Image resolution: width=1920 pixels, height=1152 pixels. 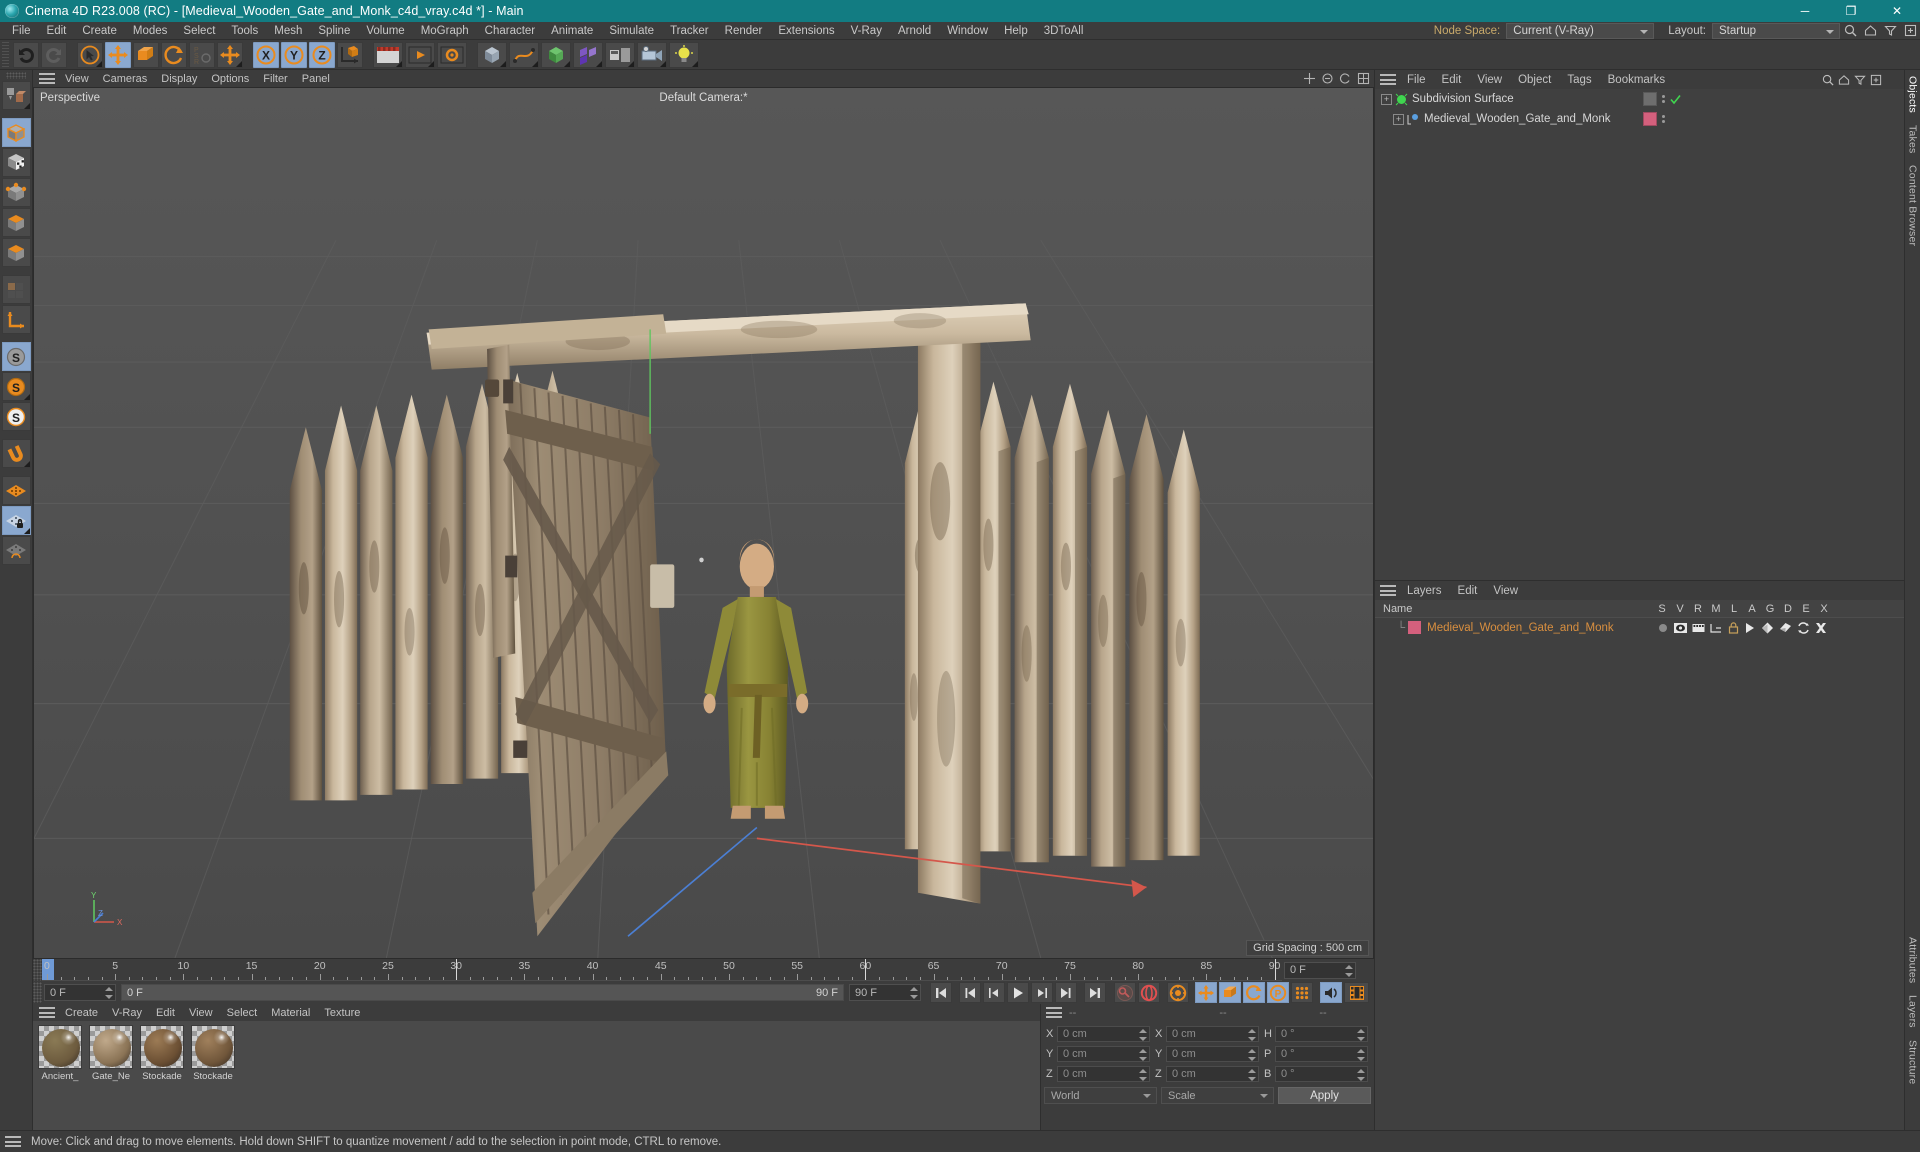 I want to click on position-key-button, so click(x=1206, y=992).